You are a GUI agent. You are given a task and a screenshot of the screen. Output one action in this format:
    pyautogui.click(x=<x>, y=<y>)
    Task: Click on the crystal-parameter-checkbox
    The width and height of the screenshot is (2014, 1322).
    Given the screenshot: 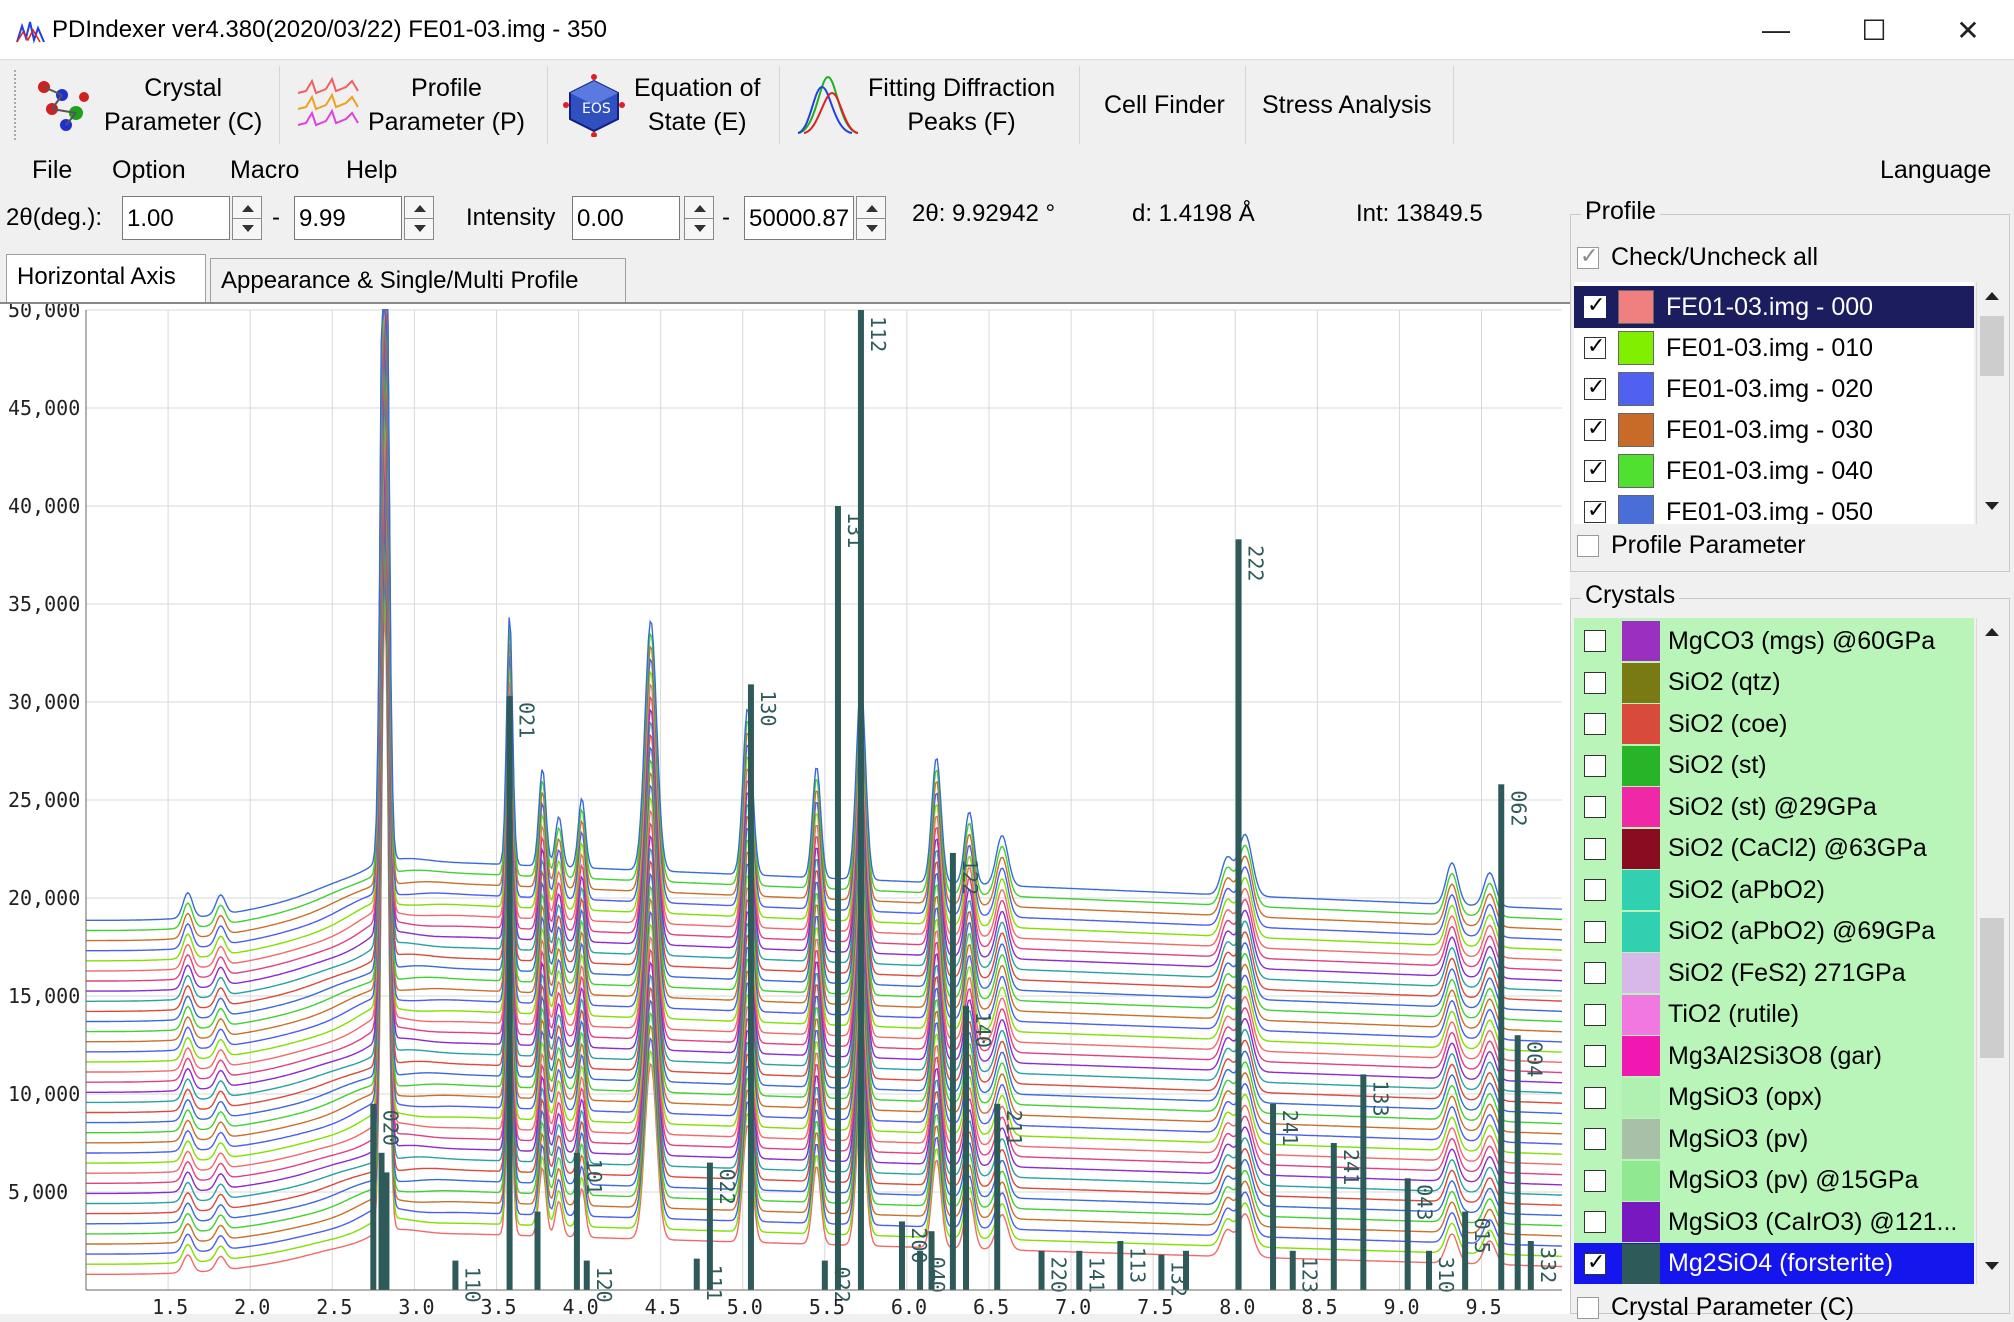 What is the action you would take?
    pyautogui.click(x=1588, y=1307)
    